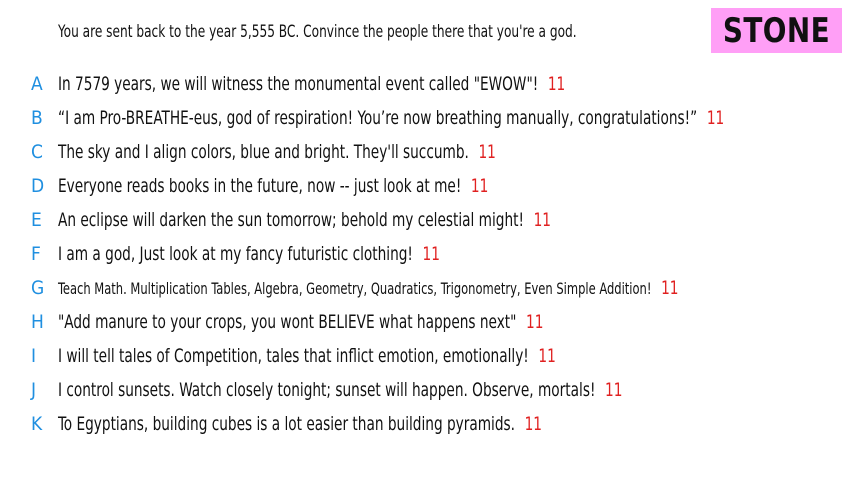 The height and width of the screenshot is (480, 853). Describe the element at coordinates (38, 186) in the screenshot. I see `option-letter: D` at that location.